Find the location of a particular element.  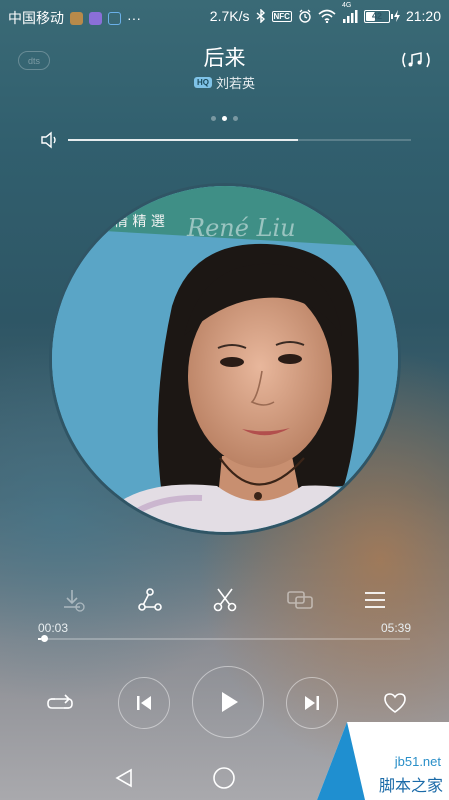

scissors-icon is located at coordinates (225, 600).